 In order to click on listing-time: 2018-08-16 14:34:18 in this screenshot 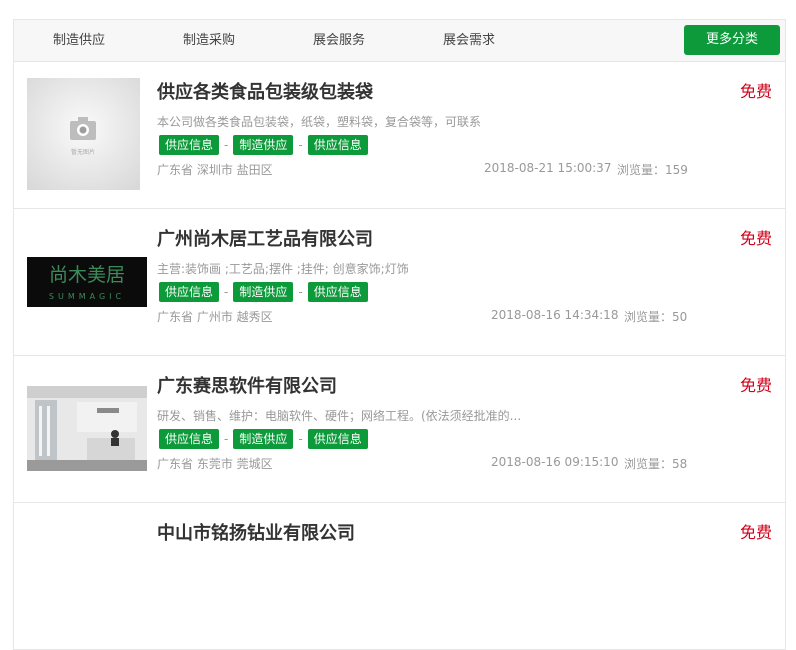, I will do `click(555, 315)`.